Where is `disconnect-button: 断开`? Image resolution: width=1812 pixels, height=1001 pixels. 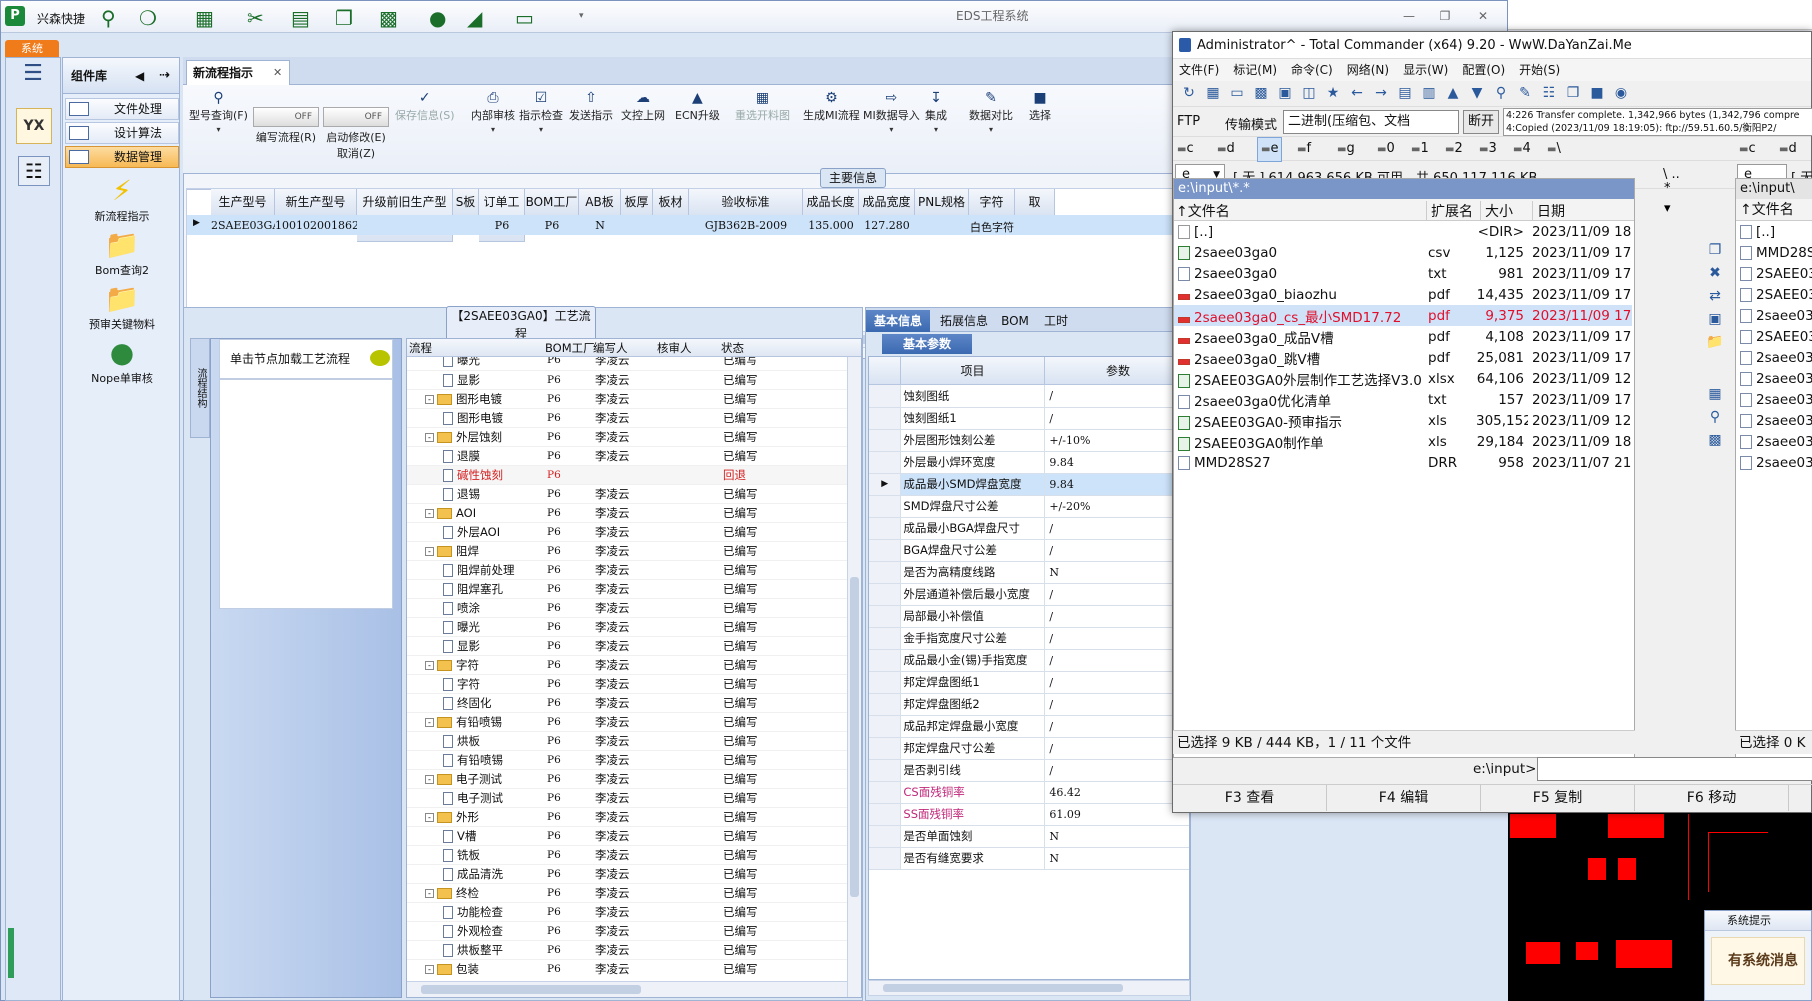 disconnect-button: 断开 is located at coordinates (1481, 122).